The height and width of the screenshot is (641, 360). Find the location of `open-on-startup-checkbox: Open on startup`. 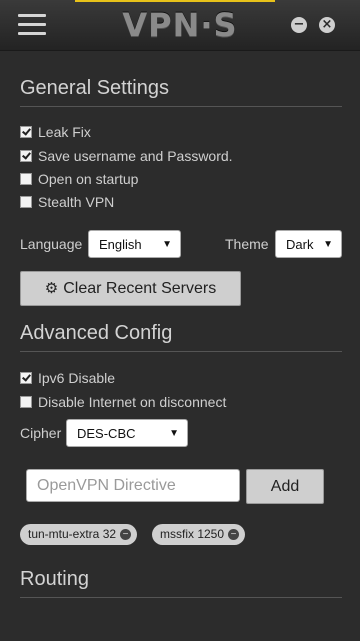

open-on-startup-checkbox: Open on startup is located at coordinates (79, 179).